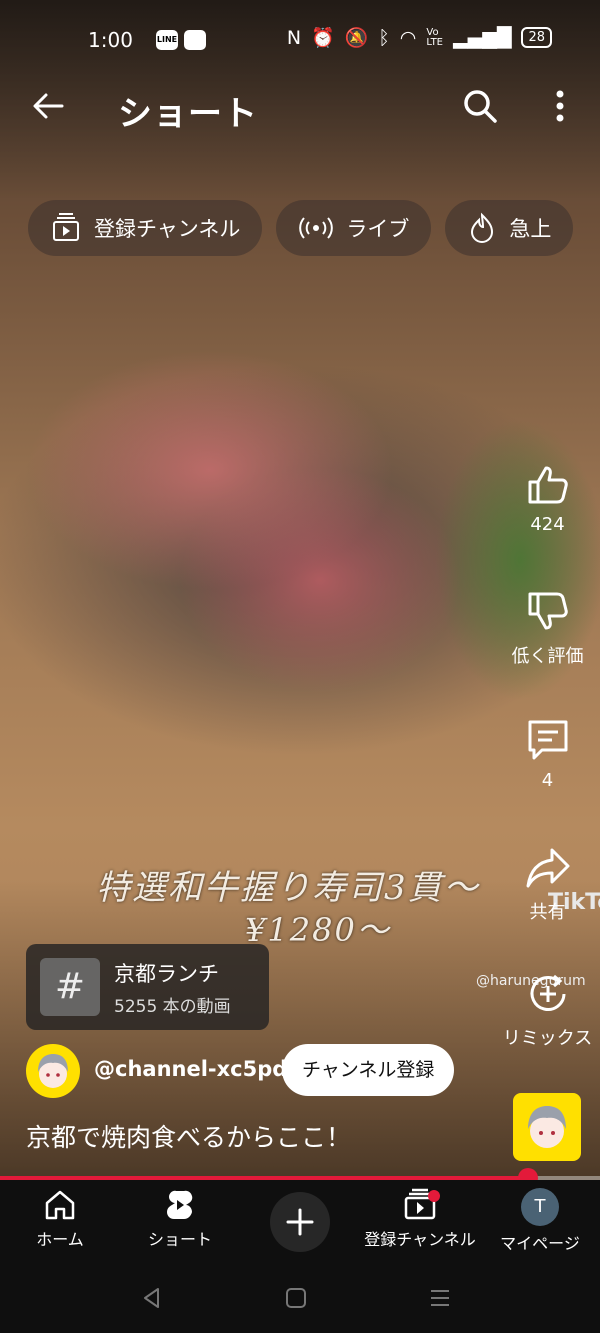 Image resolution: width=600 pixels, height=1333 pixels. What do you see at coordinates (434, 37) in the screenshot?
I see `volte-icon: Vo LTE` at bounding box center [434, 37].